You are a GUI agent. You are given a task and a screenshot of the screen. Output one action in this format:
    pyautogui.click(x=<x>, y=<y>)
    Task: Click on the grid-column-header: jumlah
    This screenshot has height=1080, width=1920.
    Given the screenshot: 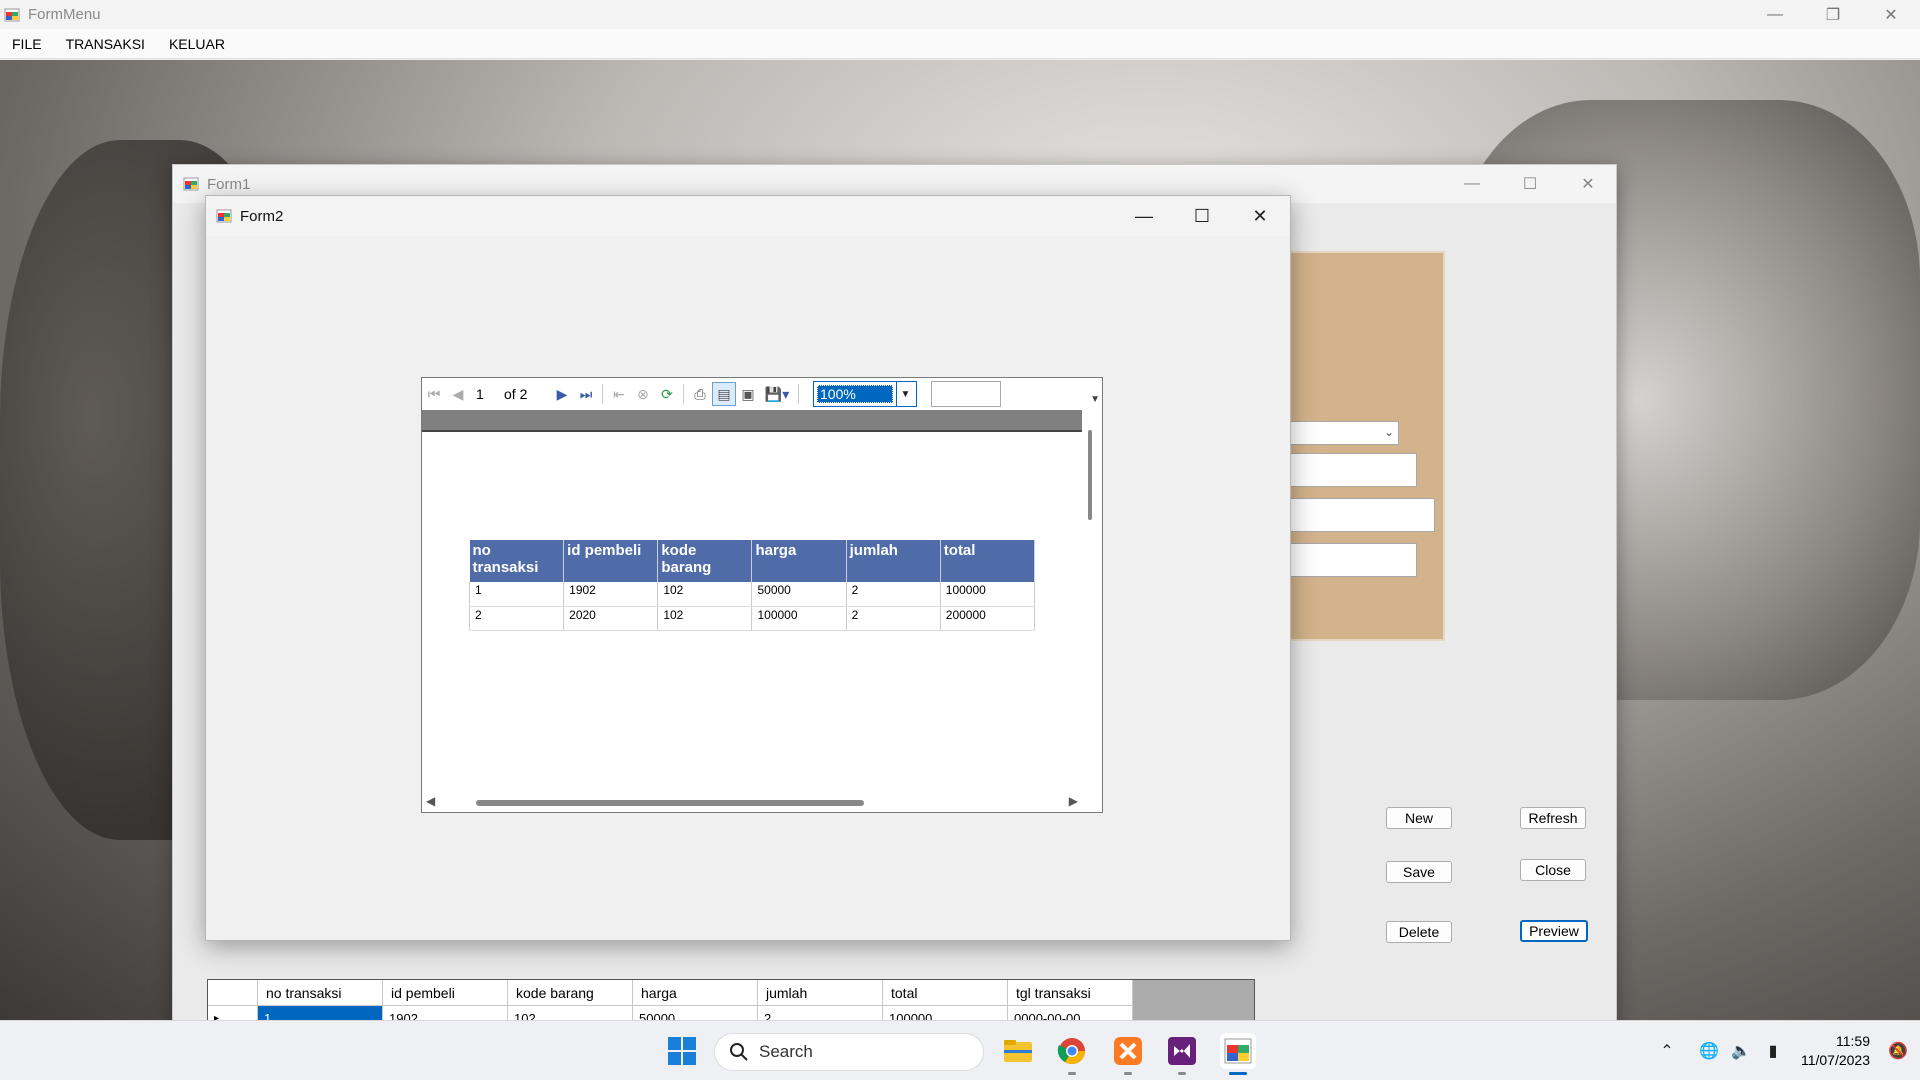 What is the action you would take?
    pyautogui.click(x=820, y=993)
    